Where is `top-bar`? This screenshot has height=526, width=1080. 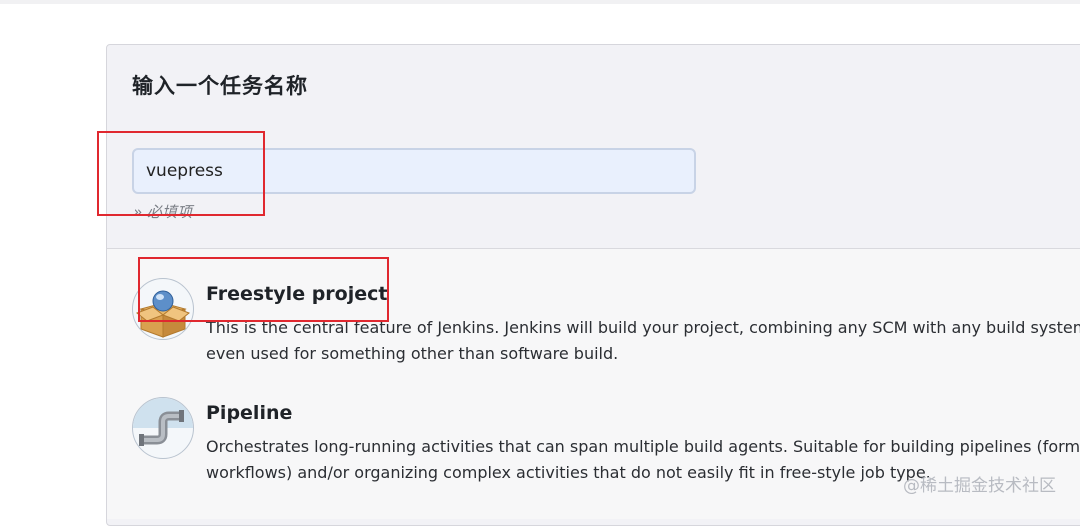
top-bar is located at coordinates (540, 2).